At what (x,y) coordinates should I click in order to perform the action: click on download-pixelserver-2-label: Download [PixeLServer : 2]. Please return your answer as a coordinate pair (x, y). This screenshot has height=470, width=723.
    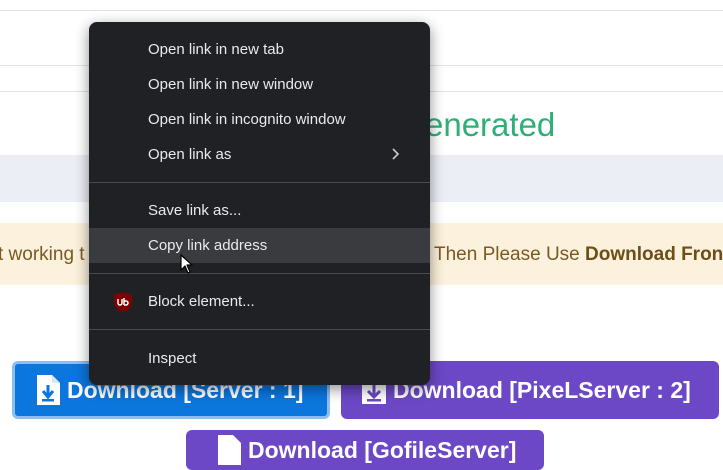
    Looking at the image, I should click on (542, 389).